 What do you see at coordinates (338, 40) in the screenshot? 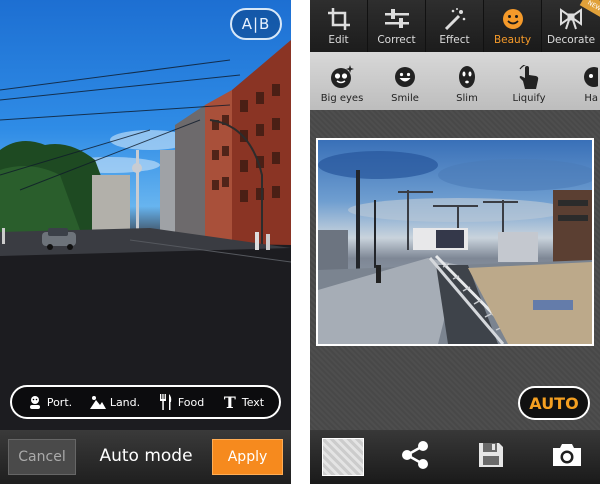
I see `tab-edit-label: Edit` at bounding box center [338, 40].